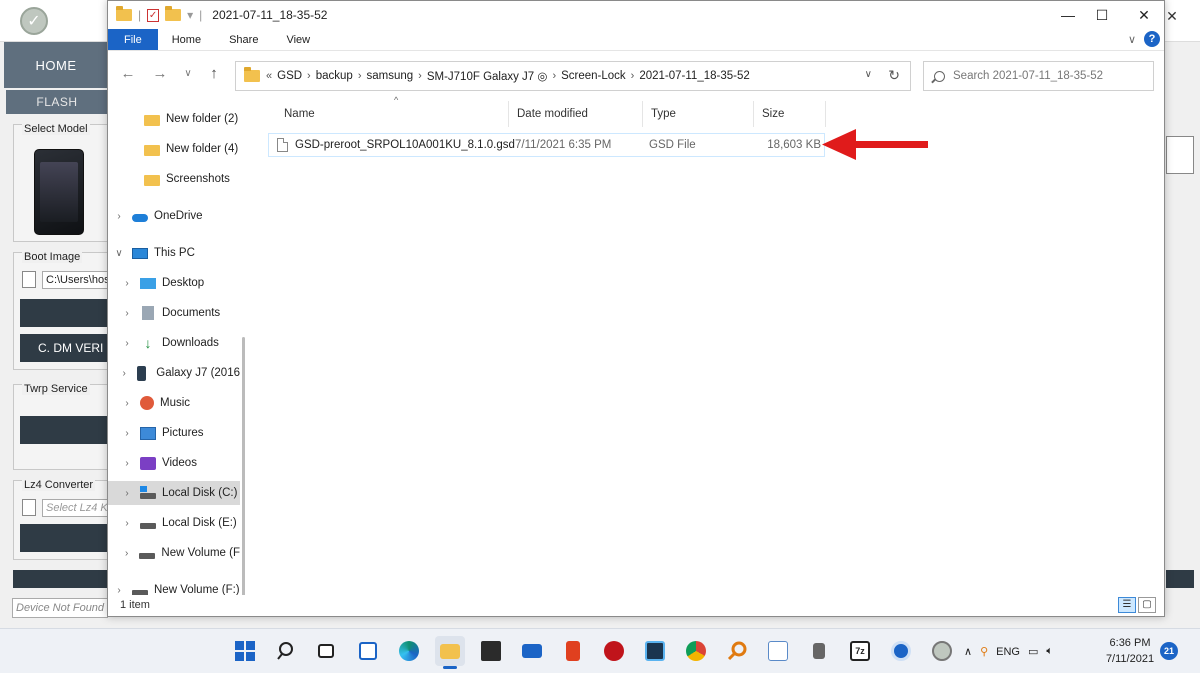  Describe the element at coordinates (326, 651) in the screenshot. I see `task-view-button` at that location.